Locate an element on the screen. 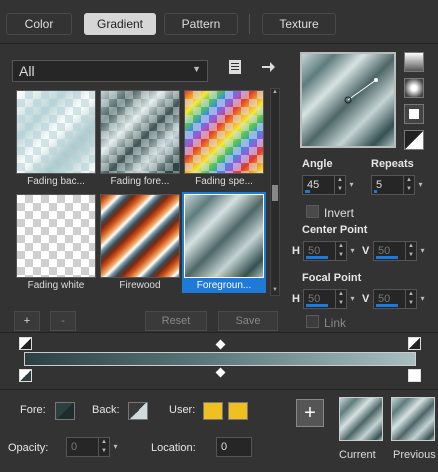  tabs-divider is located at coordinates (219, 43).